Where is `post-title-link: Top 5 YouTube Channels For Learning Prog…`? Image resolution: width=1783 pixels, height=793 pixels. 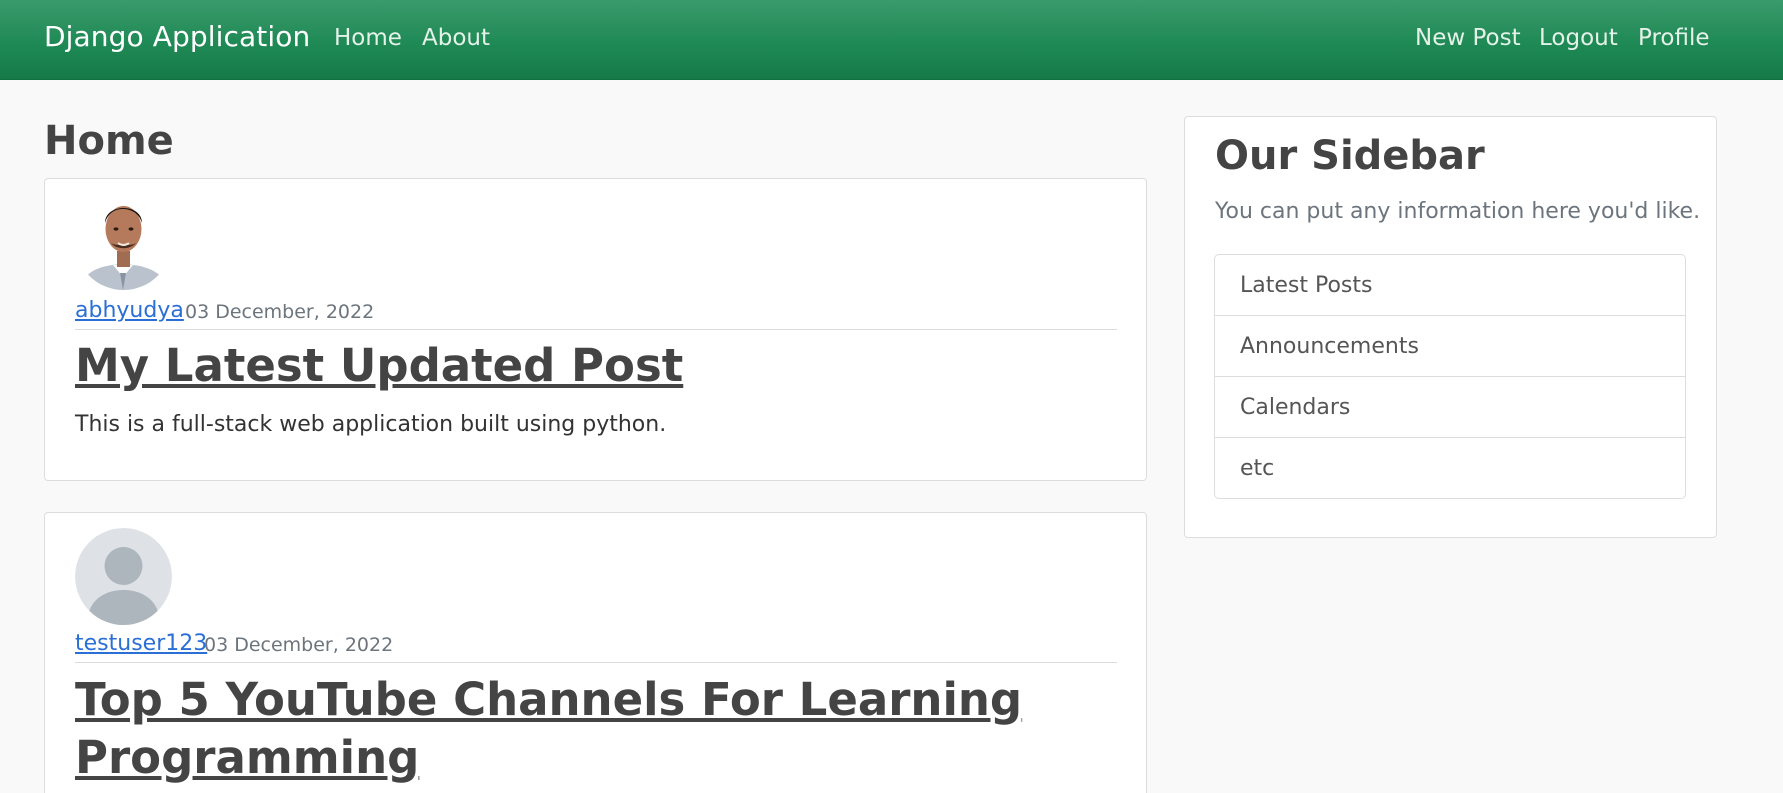 post-title-link: Top 5 YouTube Channels For Learning Prog… is located at coordinates (575, 729).